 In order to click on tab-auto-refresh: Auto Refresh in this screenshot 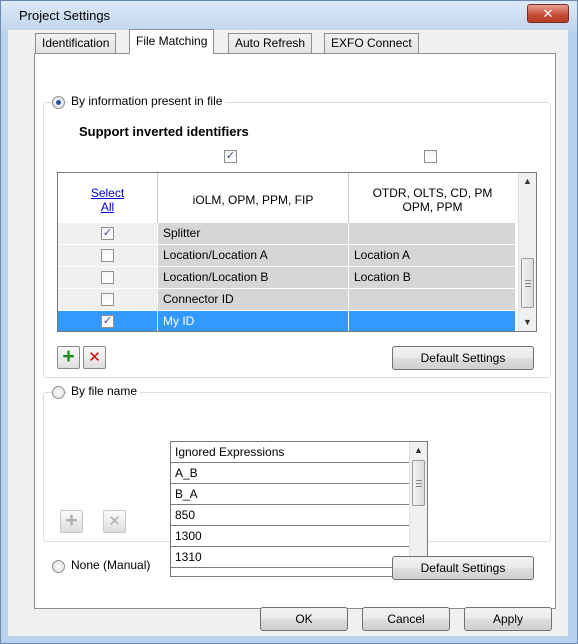, I will do `click(270, 43)`.